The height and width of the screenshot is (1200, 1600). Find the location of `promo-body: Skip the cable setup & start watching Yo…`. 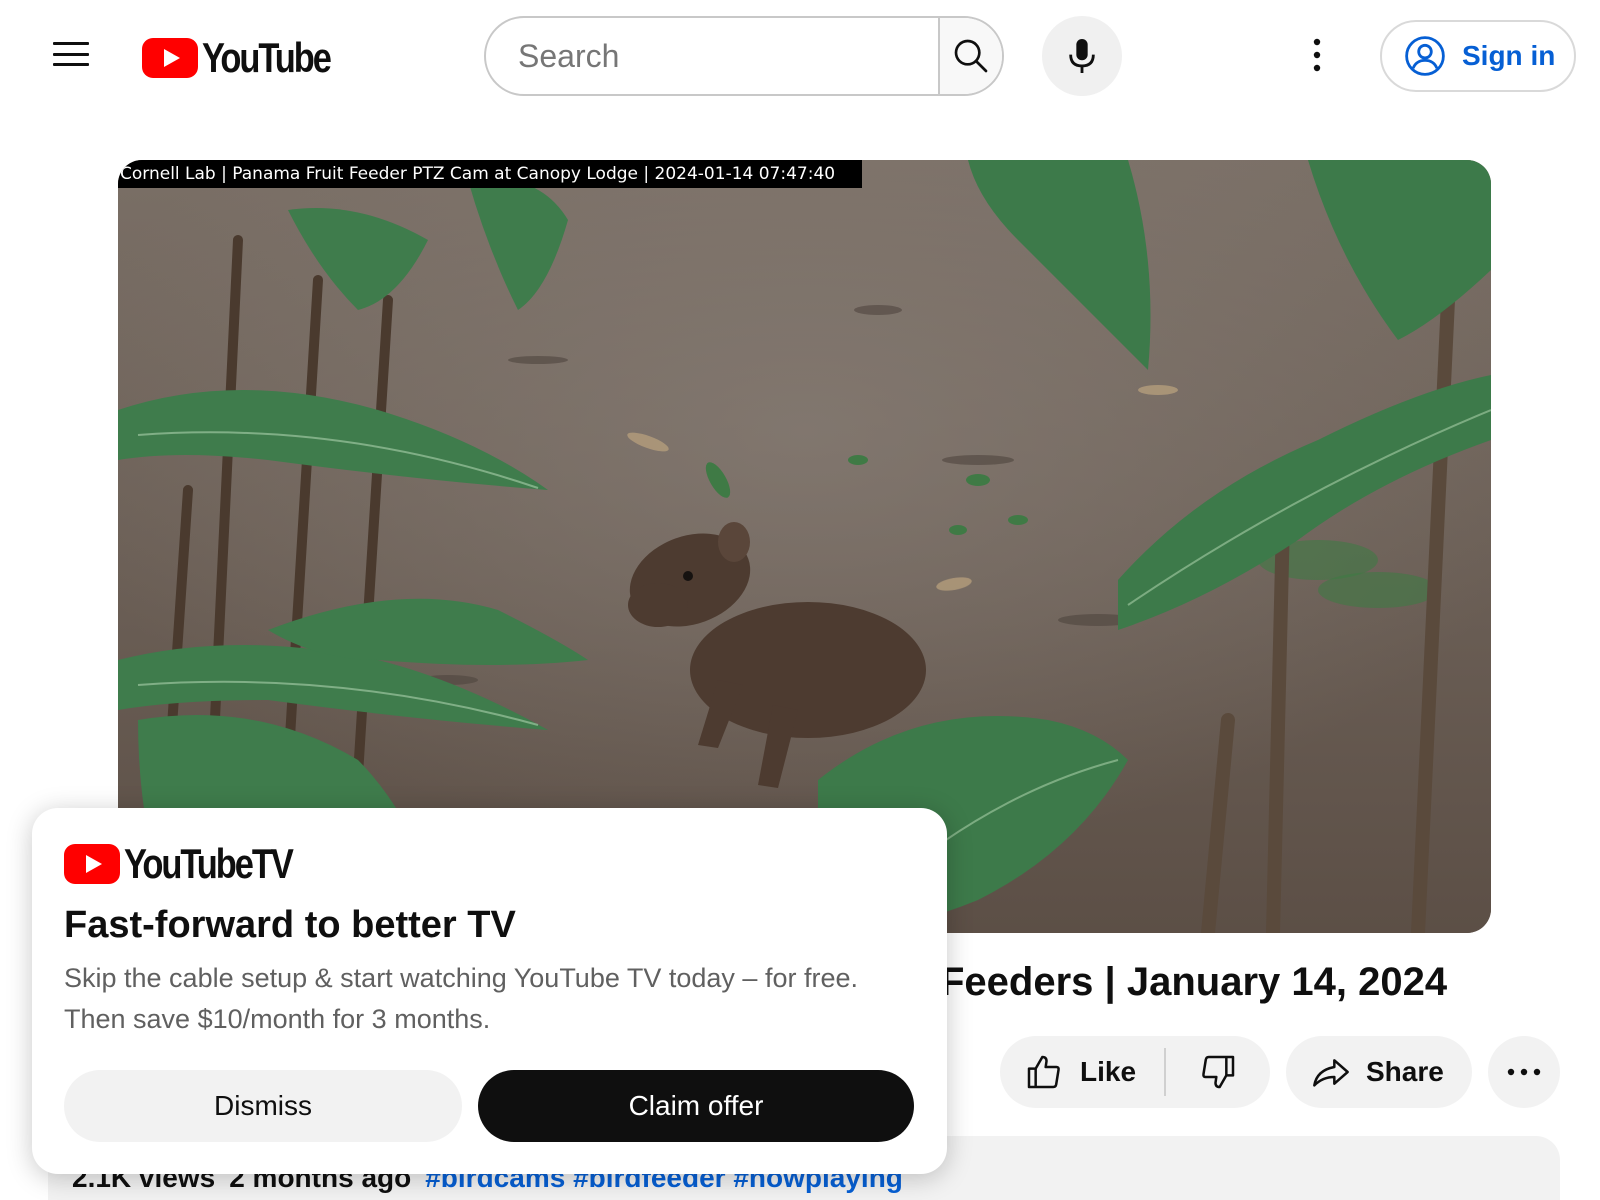

promo-body: Skip the cable setup & start watching Yo… is located at coordinates (461, 998).